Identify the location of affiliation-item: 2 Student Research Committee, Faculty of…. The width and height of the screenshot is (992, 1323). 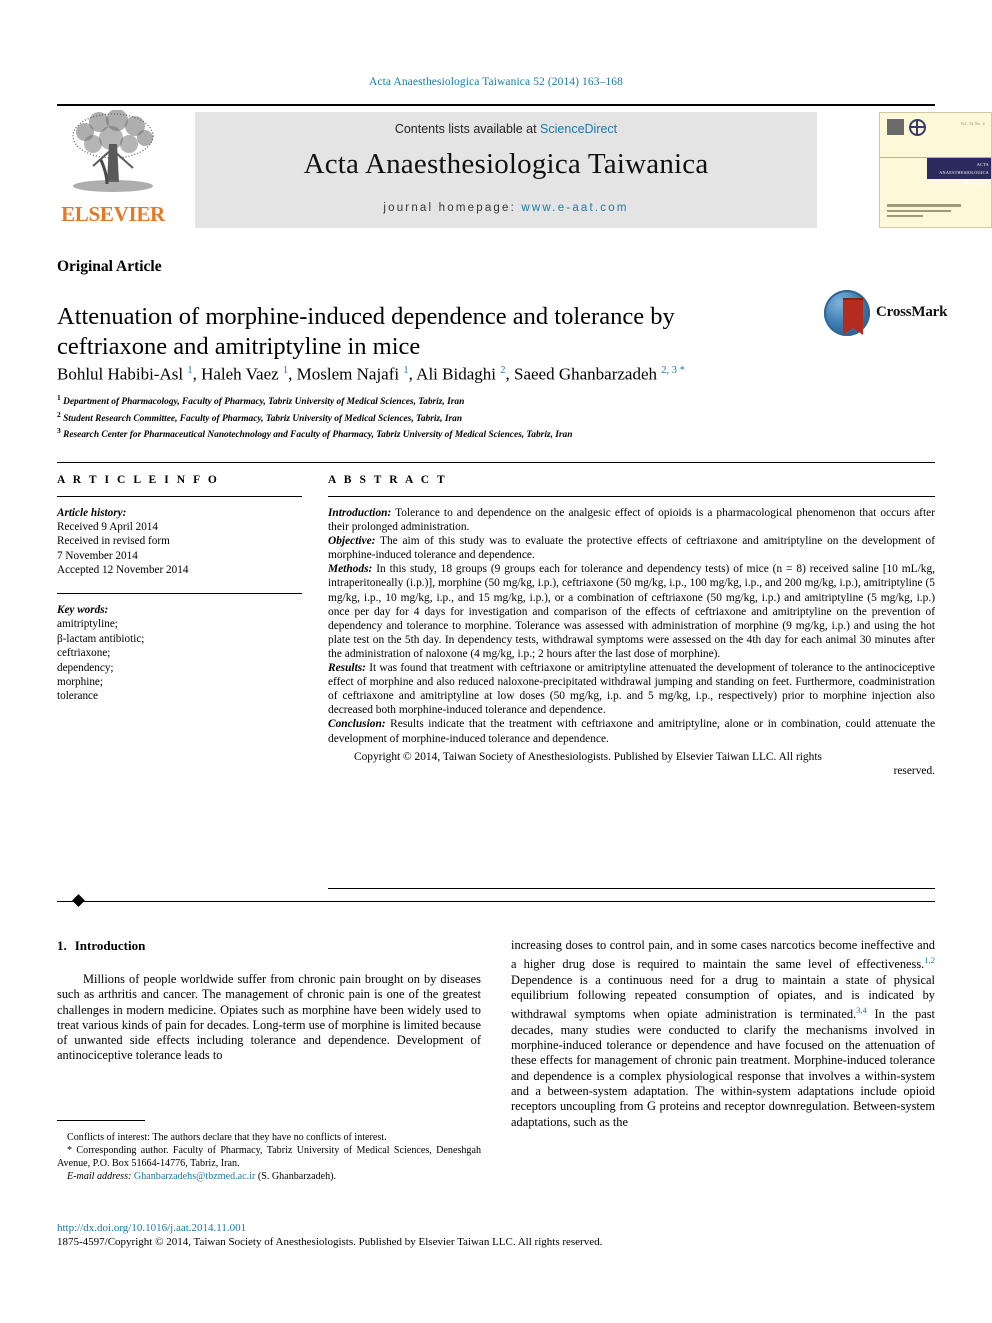
(457, 417).